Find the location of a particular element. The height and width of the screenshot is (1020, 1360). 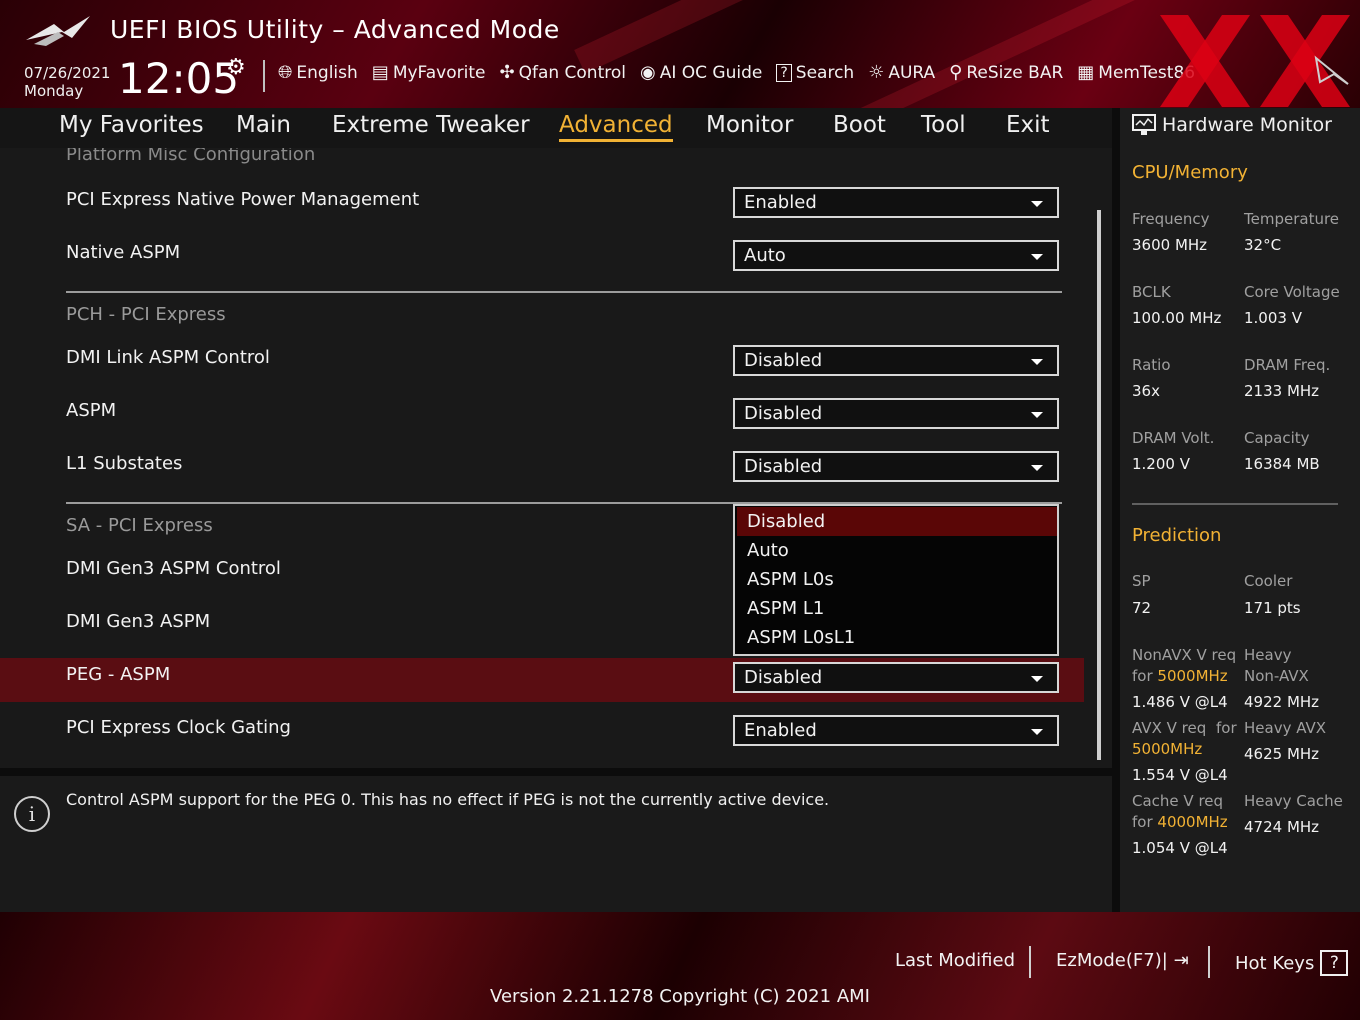

setting-label: ASPM is located at coordinates (91, 410).